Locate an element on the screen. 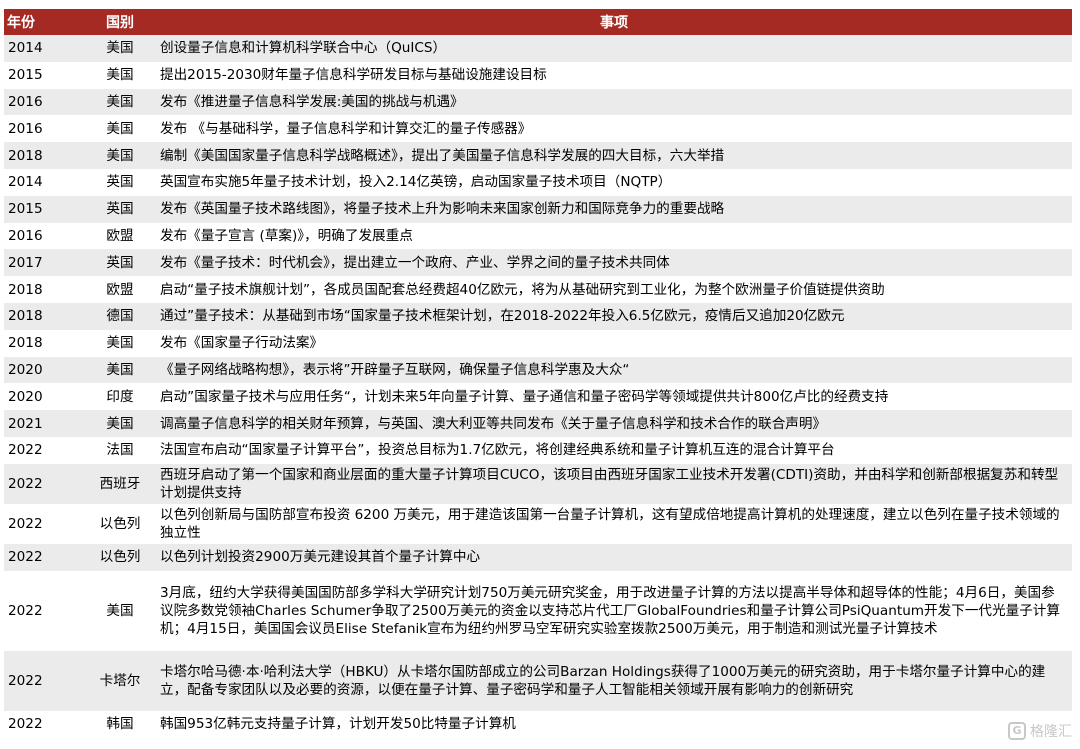  watermark: G 格隆汇 is located at coordinates (1040, 731).